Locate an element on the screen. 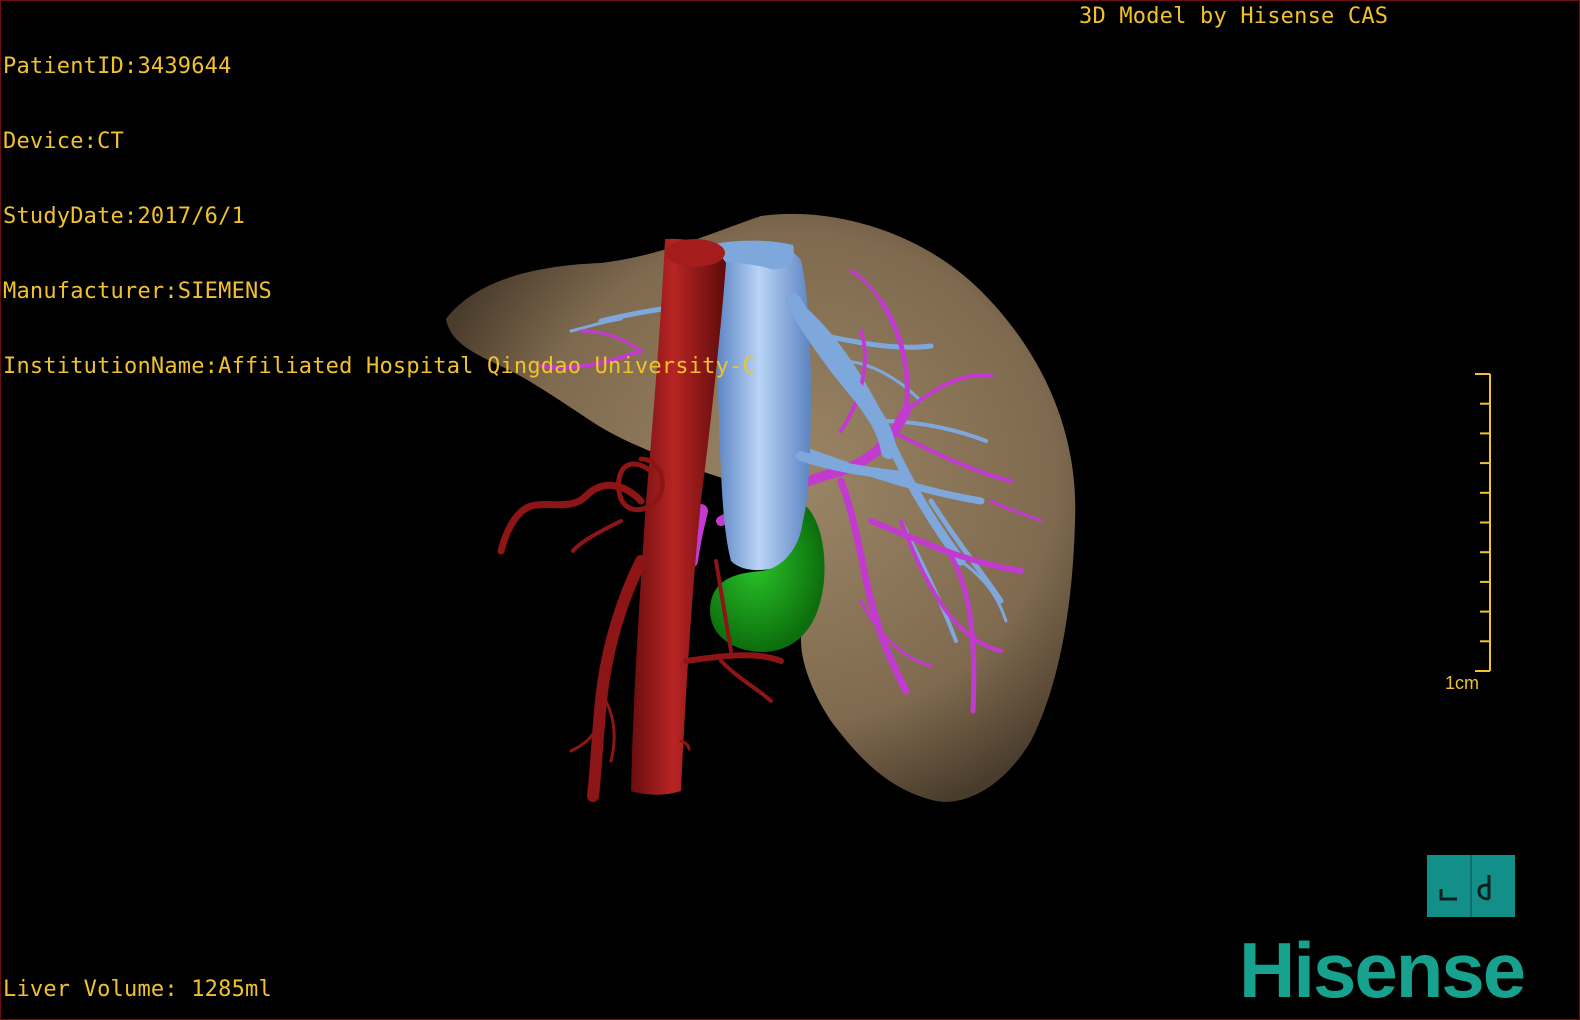  orientation-cube-icon is located at coordinates (1471, 886).